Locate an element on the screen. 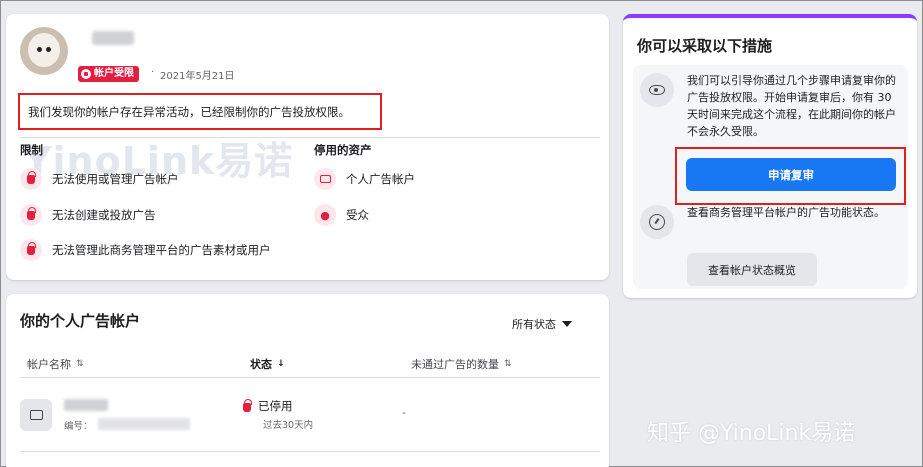 Image resolution: width=923 pixels, height=467 pixels. column-header-rejected-ads: 未通过广告的数量 ⇅ is located at coordinates (461, 364).